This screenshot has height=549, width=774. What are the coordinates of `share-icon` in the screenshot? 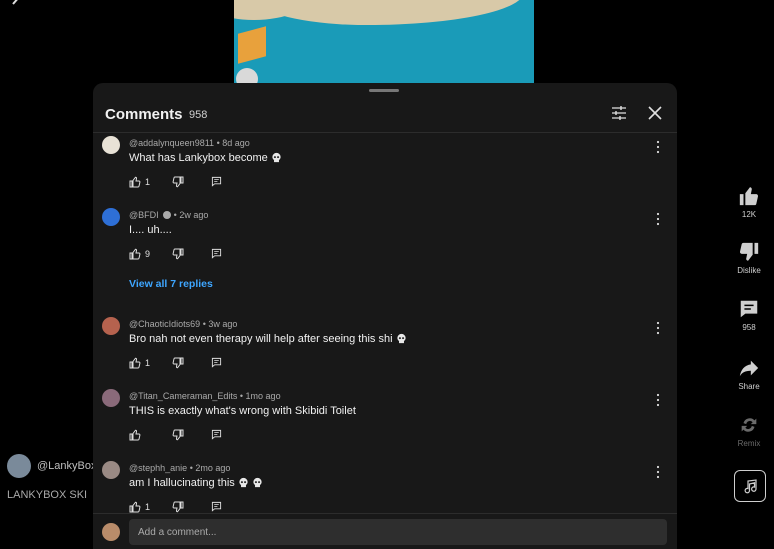 It's located at (749, 368).